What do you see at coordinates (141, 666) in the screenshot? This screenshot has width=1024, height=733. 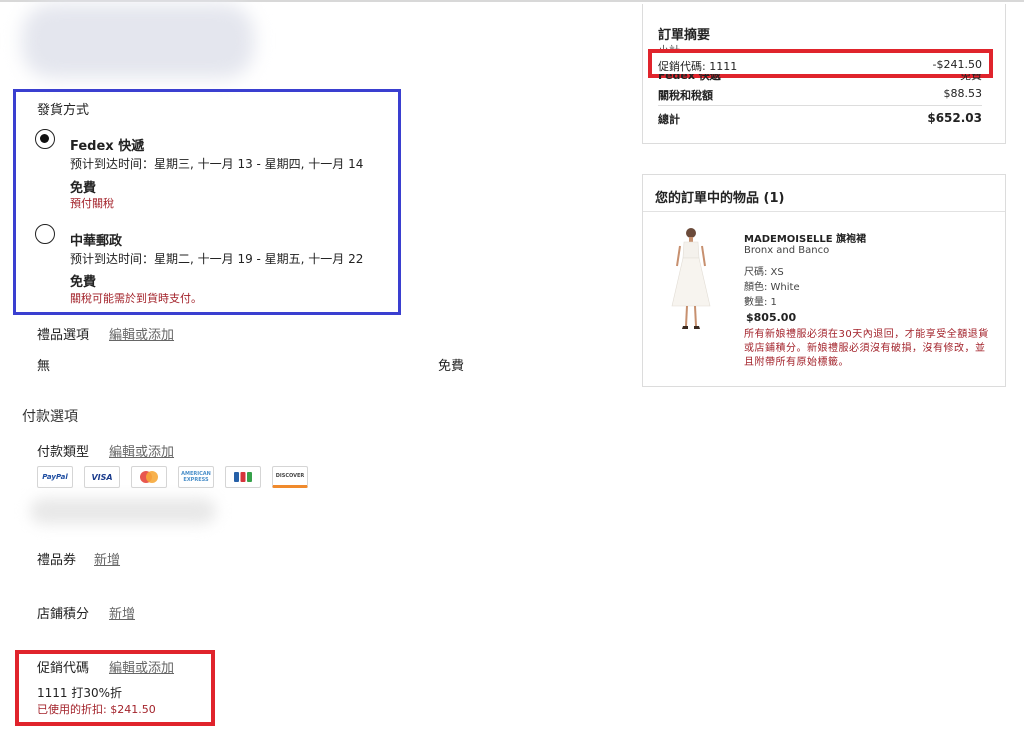 I see `promo-code-edit-link: 編輯或添加` at bounding box center [141, 666].